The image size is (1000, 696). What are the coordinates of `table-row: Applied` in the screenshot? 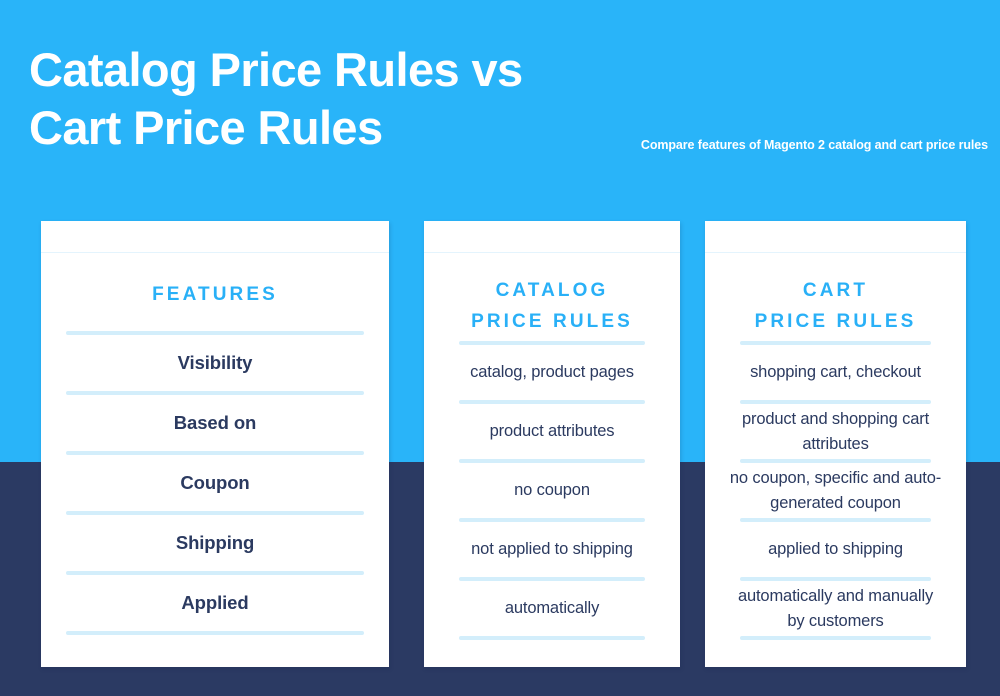 It's located at (215, 602).